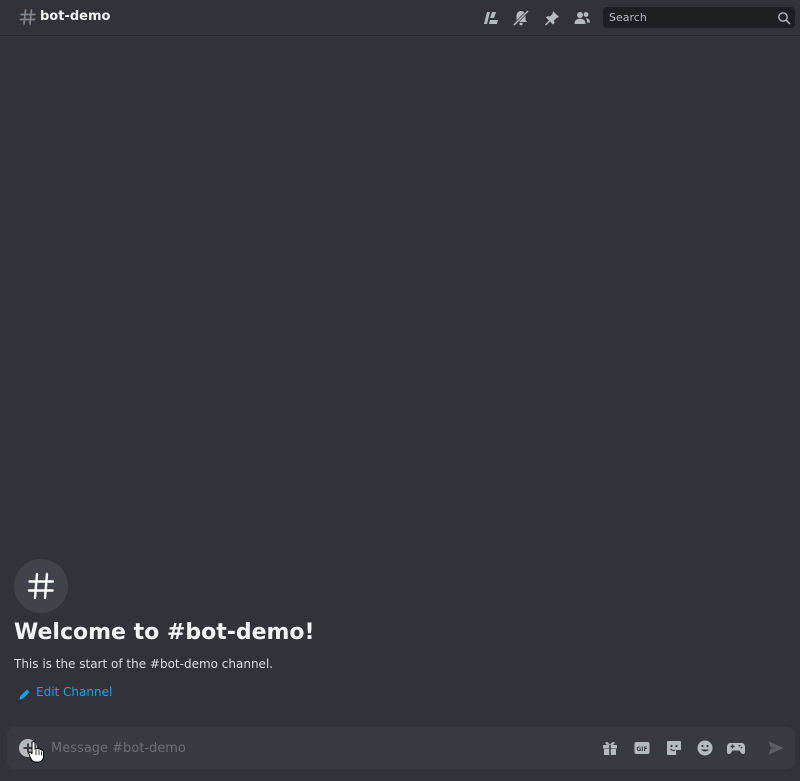 This screenshot has height=781, width=800. What do you see at coordinates (674, 748) in the screenshot?
I see `sticker-icon` at bounding box center [674, 748].